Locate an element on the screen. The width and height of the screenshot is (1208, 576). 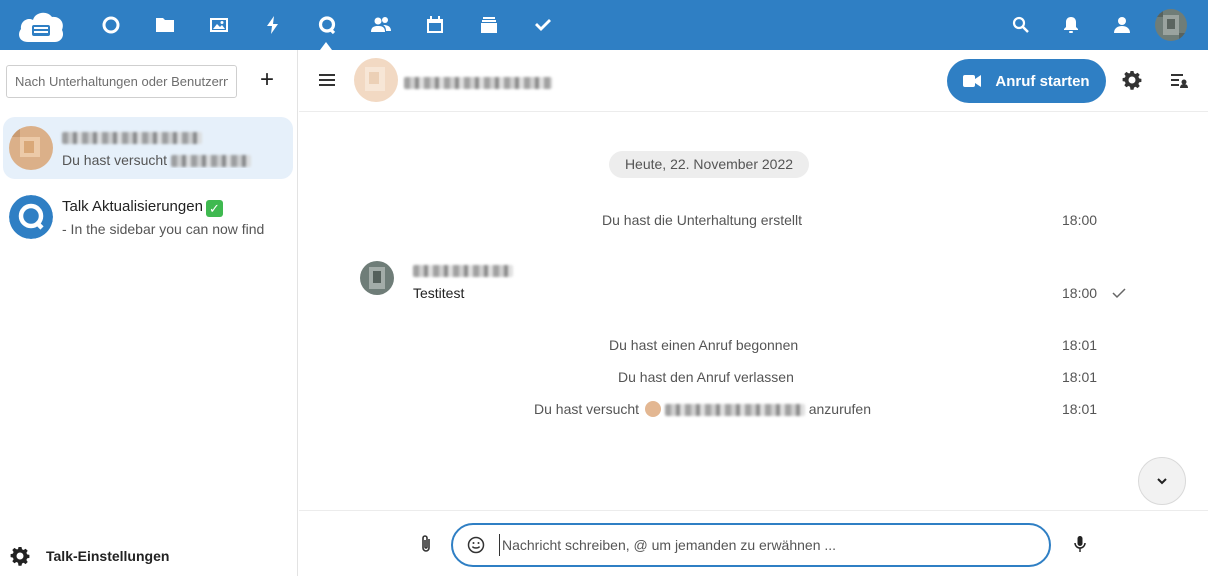
tasks-icon is located at coordinates (543, 25).